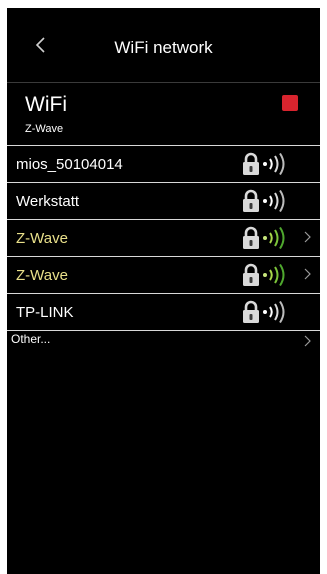  I want to click on network-name: Werkstatt, so click(48, 201).